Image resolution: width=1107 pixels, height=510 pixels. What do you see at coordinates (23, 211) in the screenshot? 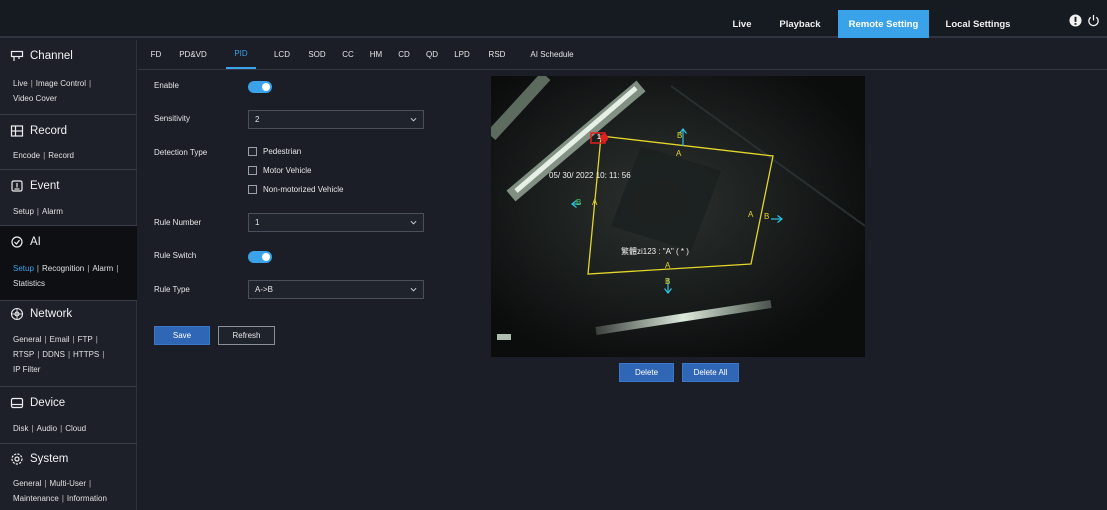
I see `sidebar-link-setup: Setup` at bounding box center [23, 211].